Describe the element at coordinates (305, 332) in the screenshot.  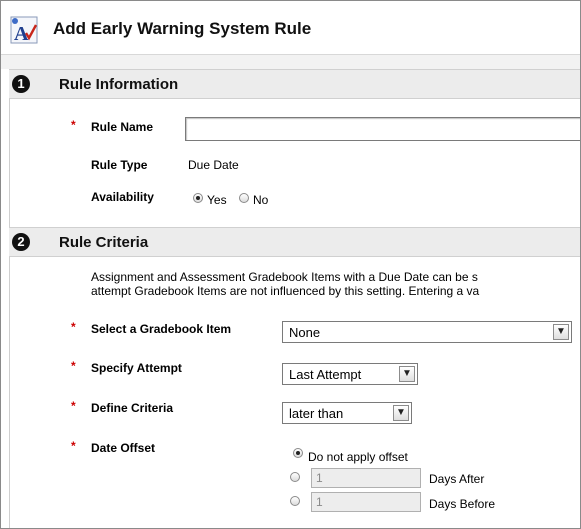
I see `gradebook-item-selected-value: None` at that location.